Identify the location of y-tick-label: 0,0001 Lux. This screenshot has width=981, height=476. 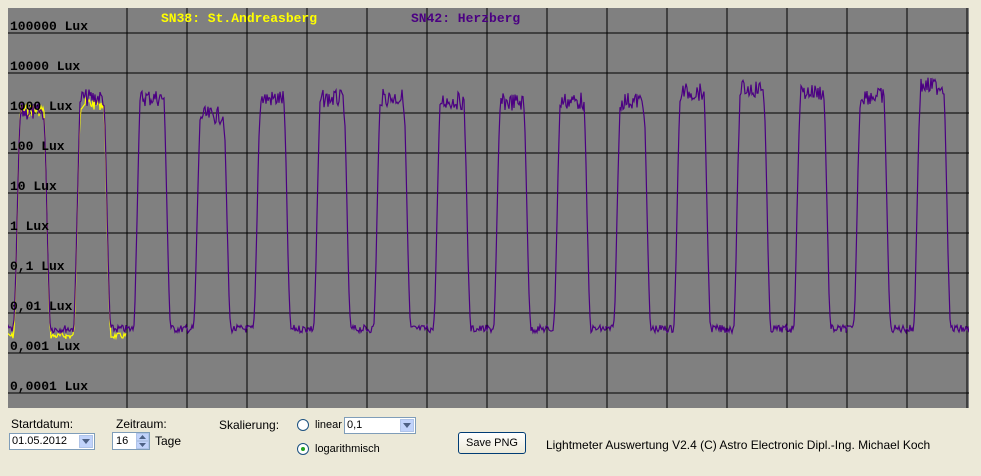
(49, 386).